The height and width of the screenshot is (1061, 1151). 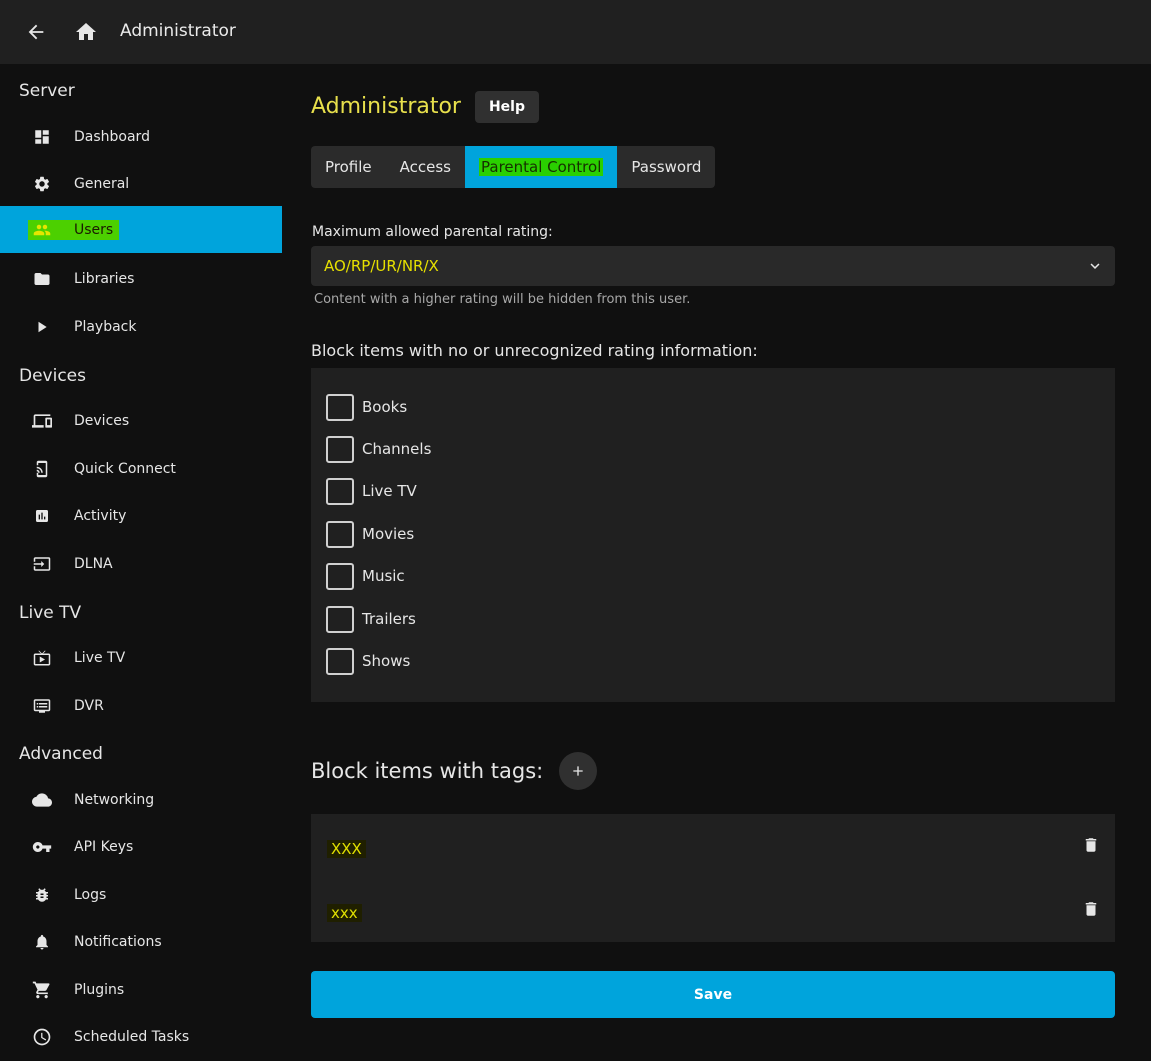 What do you see at coordinates (541, 167) in the screenshot?
I see `tab-parental-control: Parental Control` at bounding box center [541, 167].